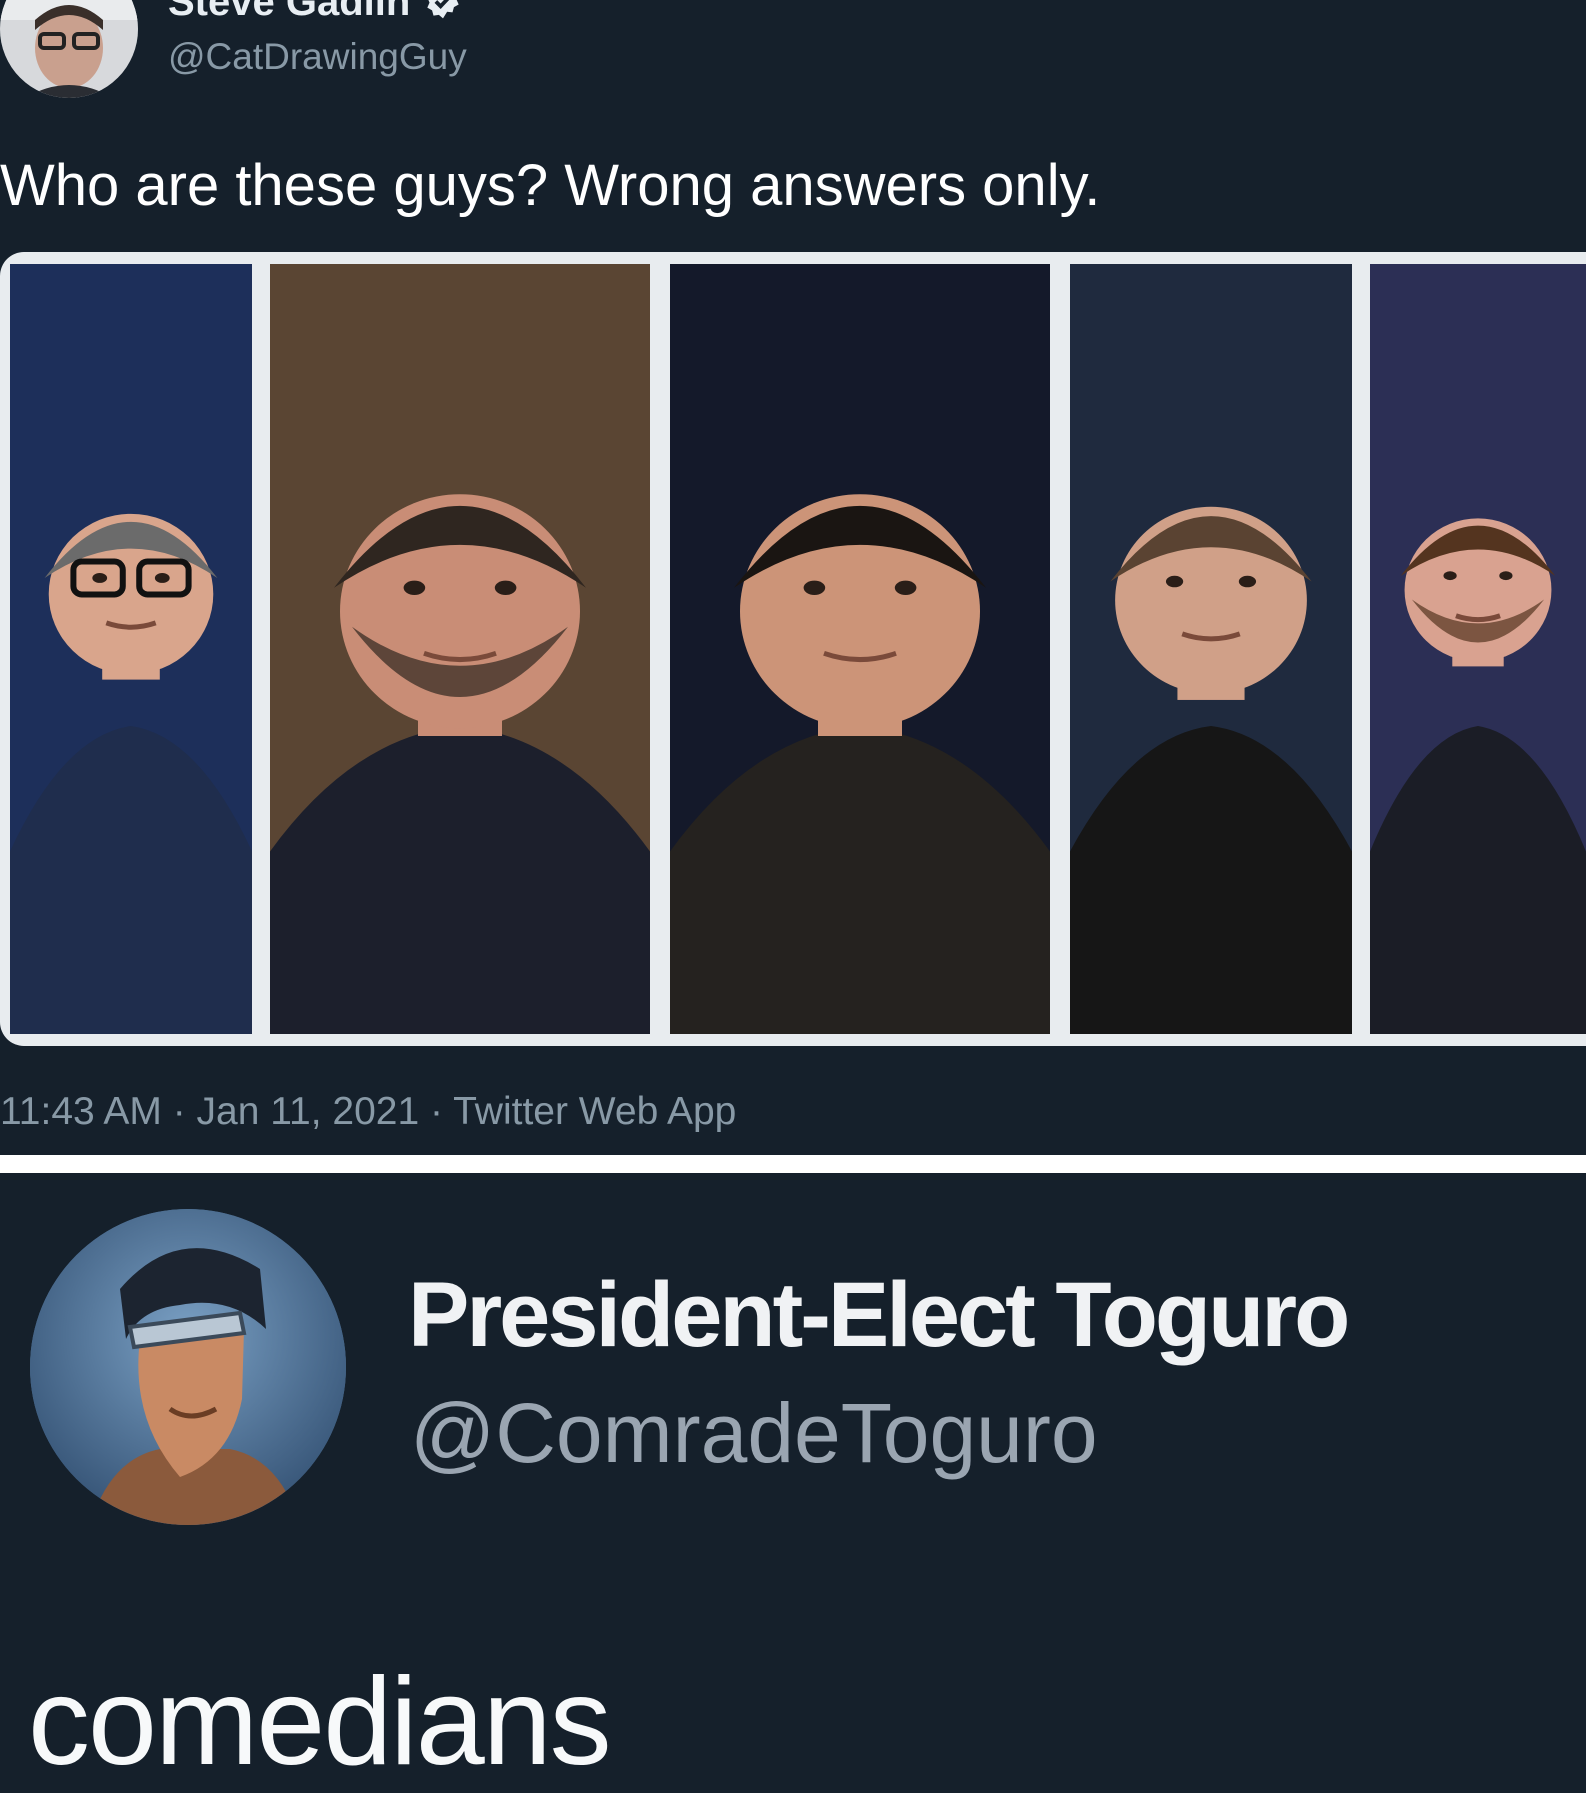  Describe the element at coordinates (443, 9) in the screenshot. I see `verified-badge-icon` at that location.